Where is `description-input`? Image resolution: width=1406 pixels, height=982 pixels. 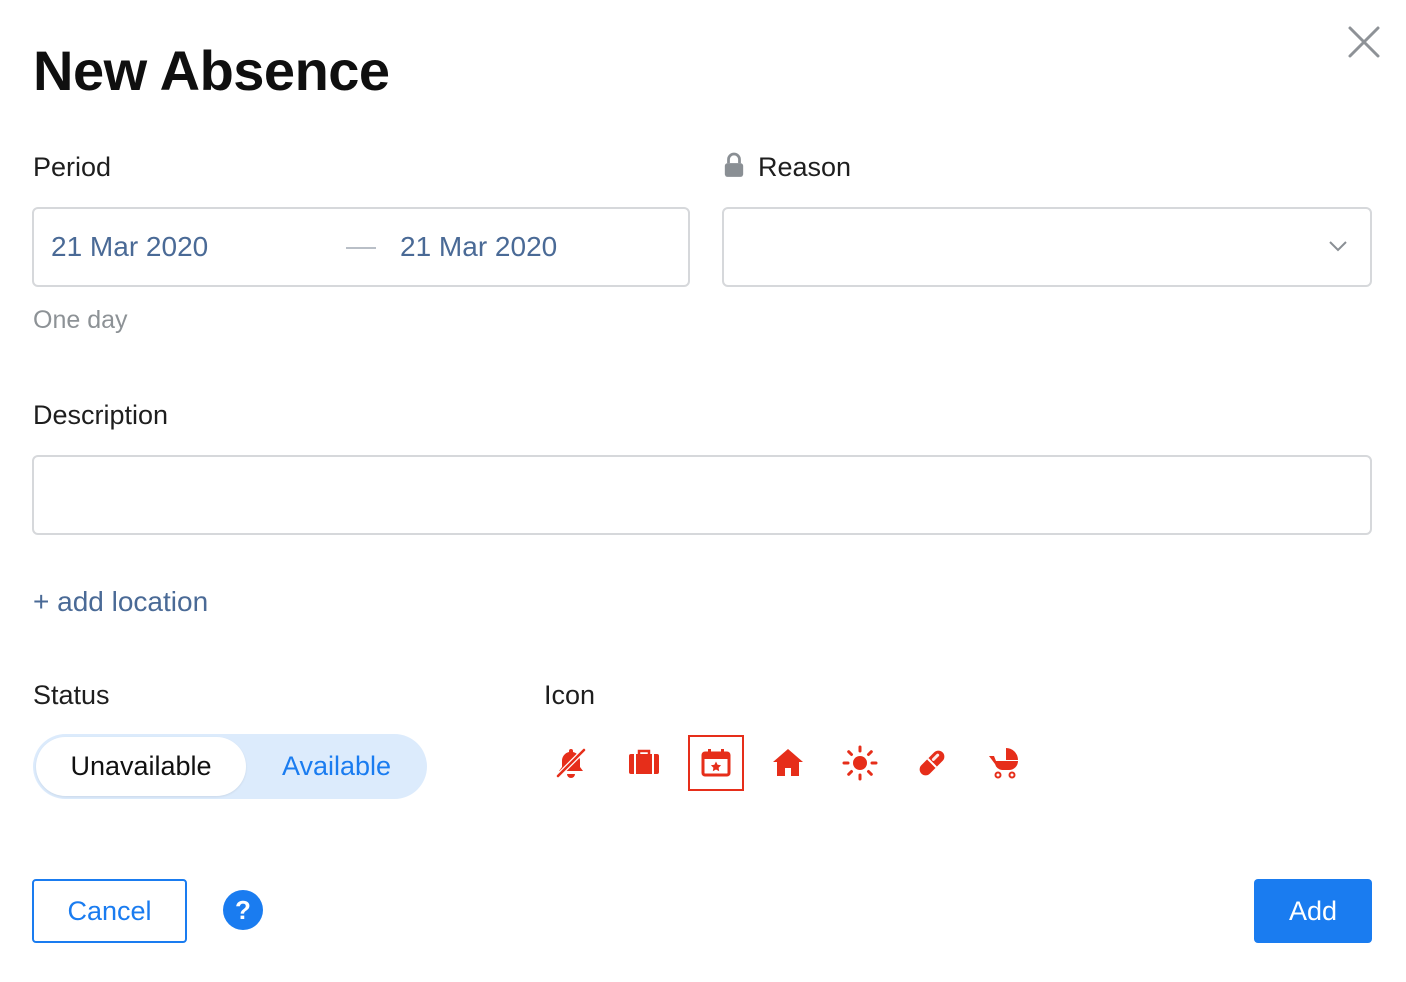
description-input is located at coordinates (702, 495).